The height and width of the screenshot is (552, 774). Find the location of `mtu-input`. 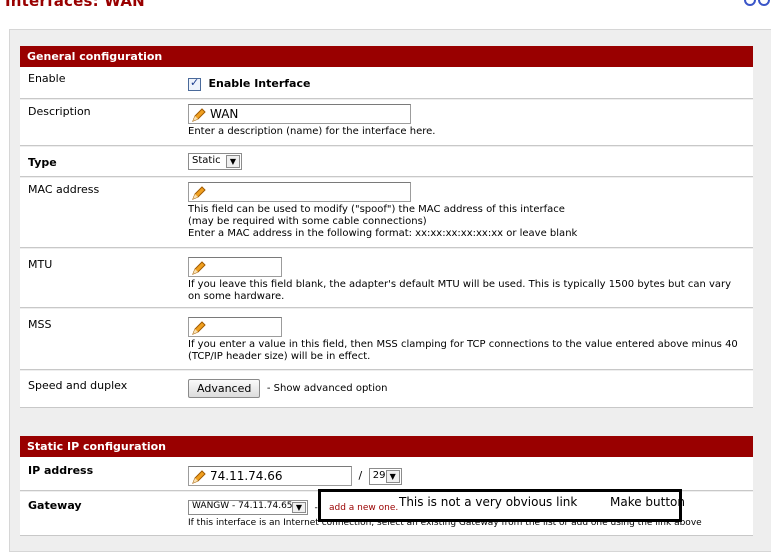

mtu-input is located at coordinates (235, 267).